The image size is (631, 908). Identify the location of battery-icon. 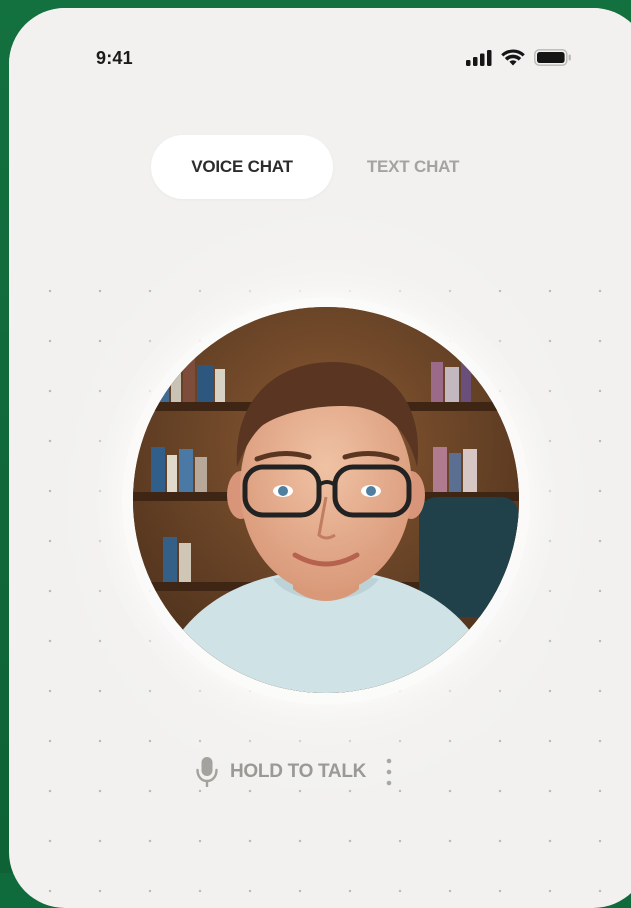
(552, 57).